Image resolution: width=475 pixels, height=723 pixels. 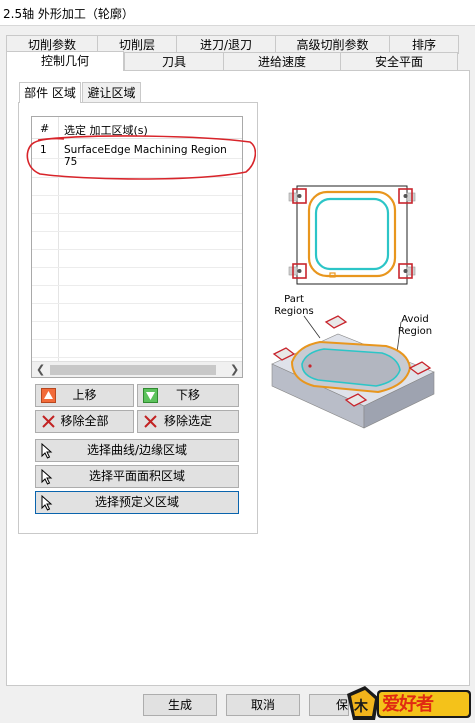 What do you see at coordinates (133, 370) in the screenshot?
I see `scrollbar-thumb` at bounding box center [133, 370].